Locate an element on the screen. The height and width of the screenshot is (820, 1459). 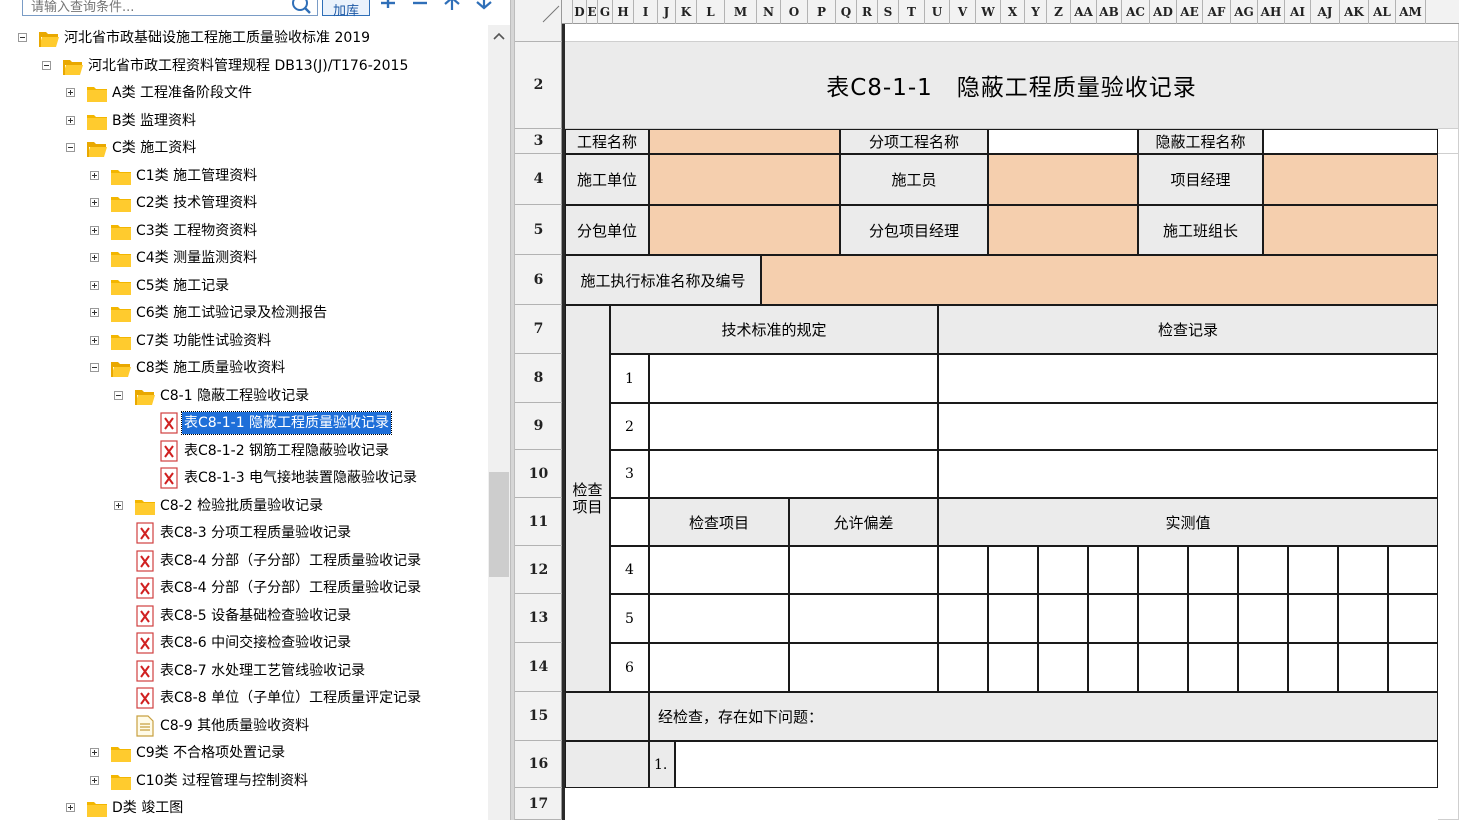
minus-icon is located at coordinates (420, 8).